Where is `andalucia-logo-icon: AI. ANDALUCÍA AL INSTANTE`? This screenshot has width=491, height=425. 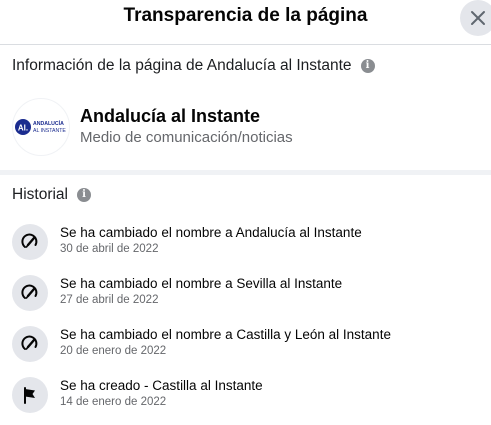
andalucia-logo-icon: AI. ANDALUCÍA AL INSTANTE is located at coordinates (40, 127).